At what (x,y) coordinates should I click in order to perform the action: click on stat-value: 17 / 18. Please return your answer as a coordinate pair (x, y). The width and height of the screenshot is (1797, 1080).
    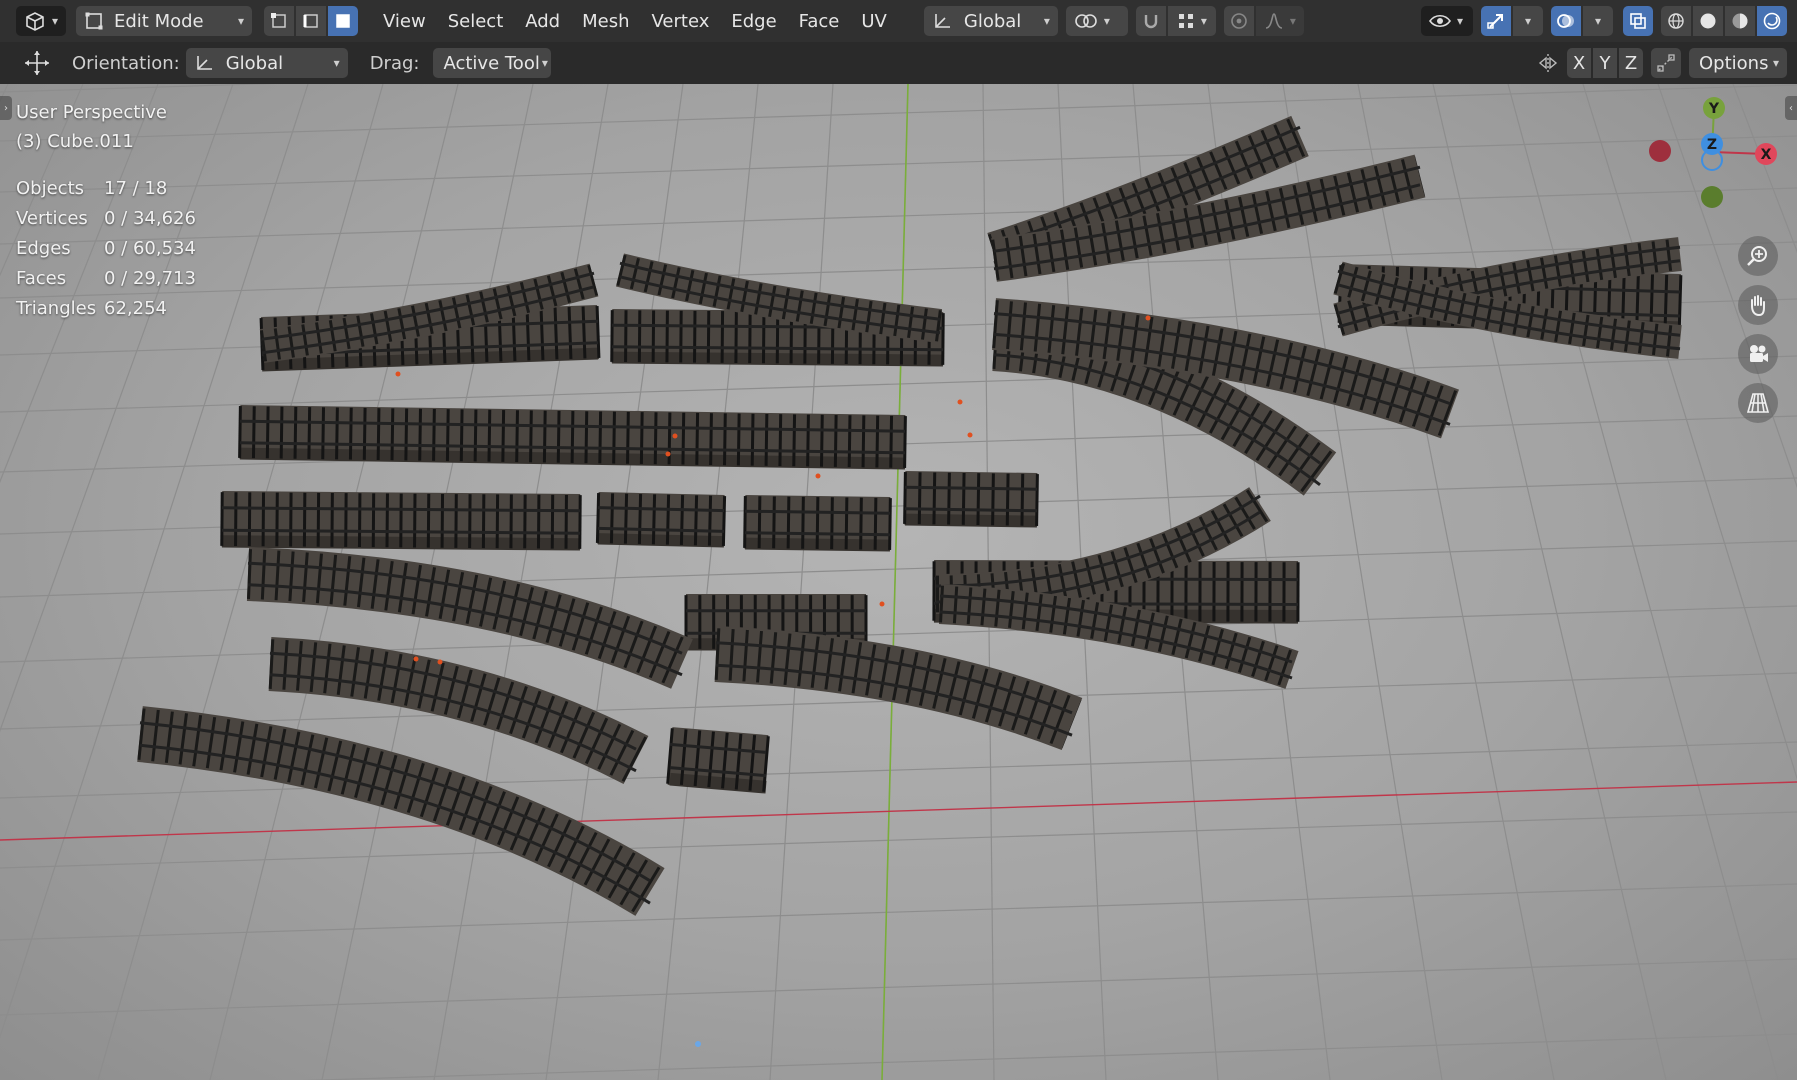
    Looking at the image, I should click on (136, 188).